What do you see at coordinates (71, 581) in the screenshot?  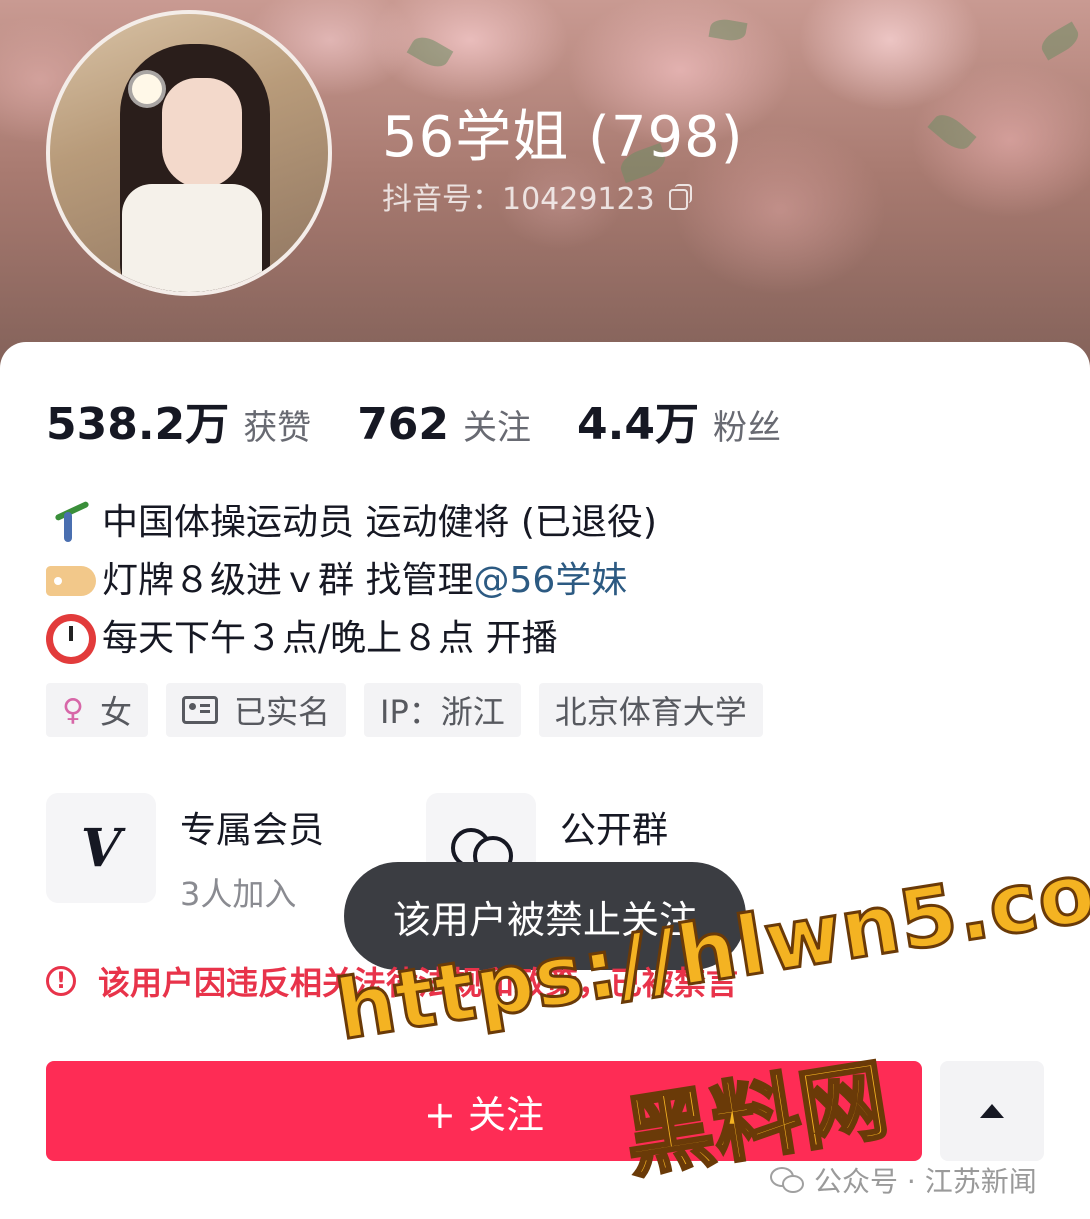 I see `label-tag-icon` at bounding box center [71, 581].